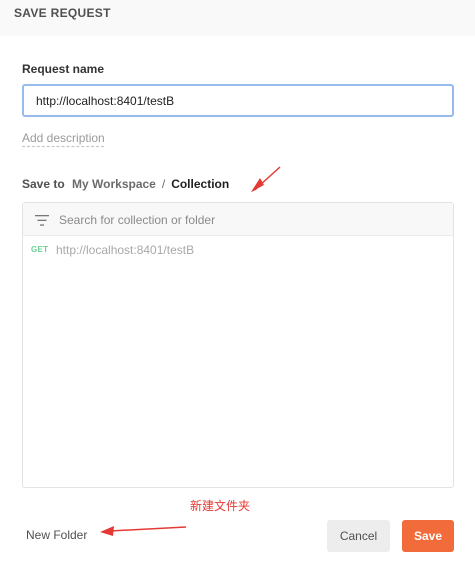  What do you see at coordinates (428, 536) in the screenshot?
I see `save-button: Save` at bounding box center [428, 536].